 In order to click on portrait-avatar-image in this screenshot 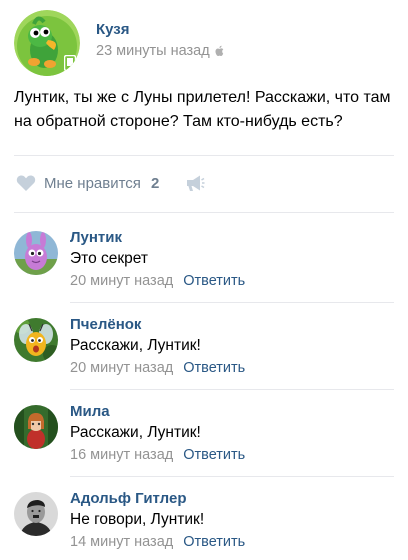, I will do `click(36, 514)`.